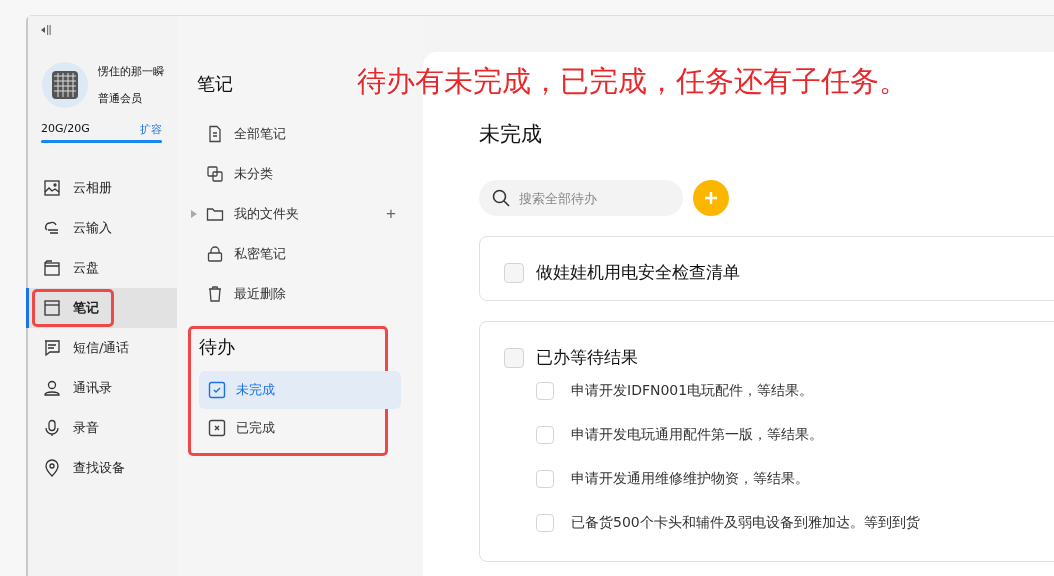  I want to click on nav-item: 笔记, so click(73, 308).